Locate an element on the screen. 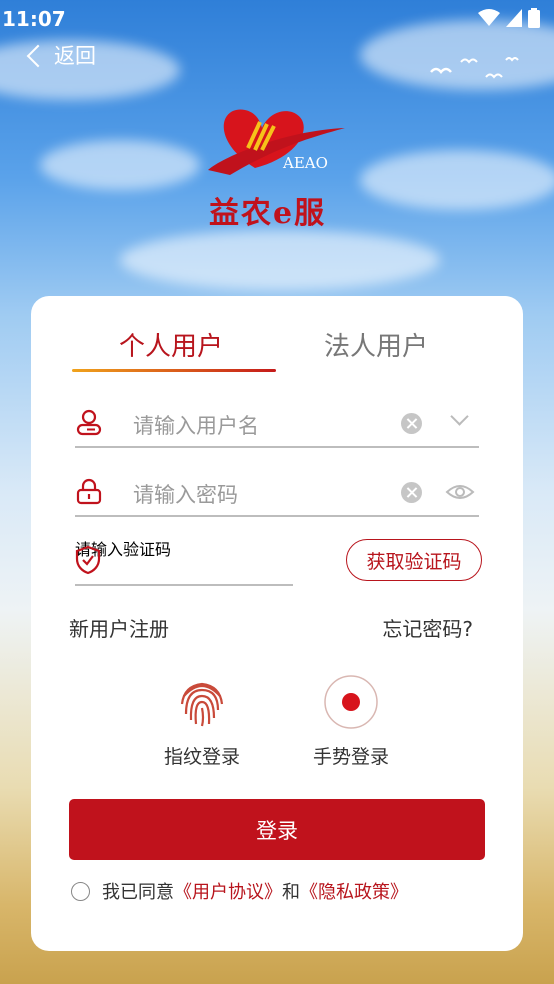 This screenshot has width=554, height=984. status-icons is located at coordinates (509, 18).